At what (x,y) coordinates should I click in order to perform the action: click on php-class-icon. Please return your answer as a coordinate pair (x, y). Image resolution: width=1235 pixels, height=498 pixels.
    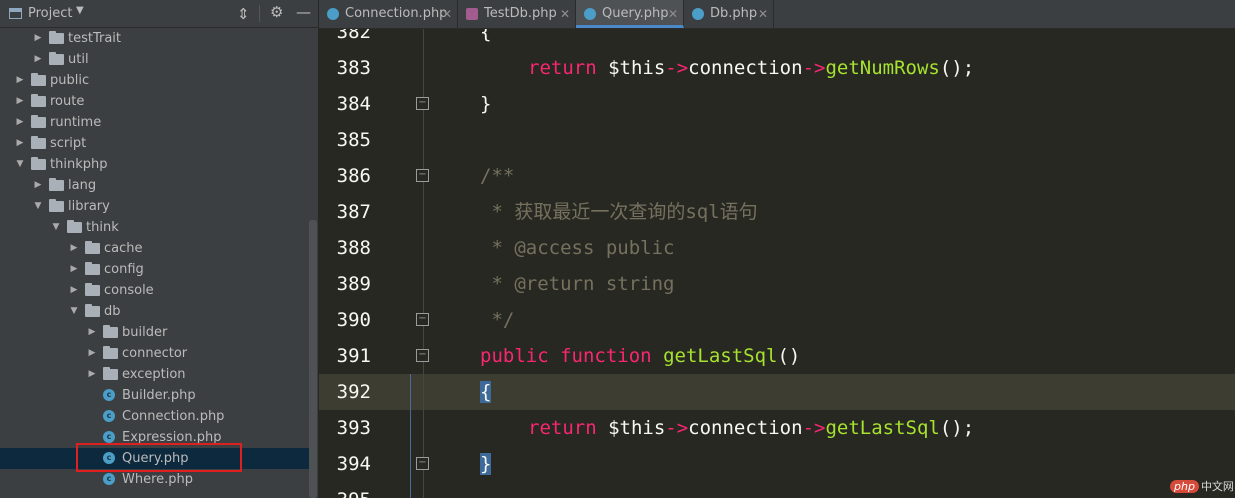
    Looking at the image, I should click on (590, 14).